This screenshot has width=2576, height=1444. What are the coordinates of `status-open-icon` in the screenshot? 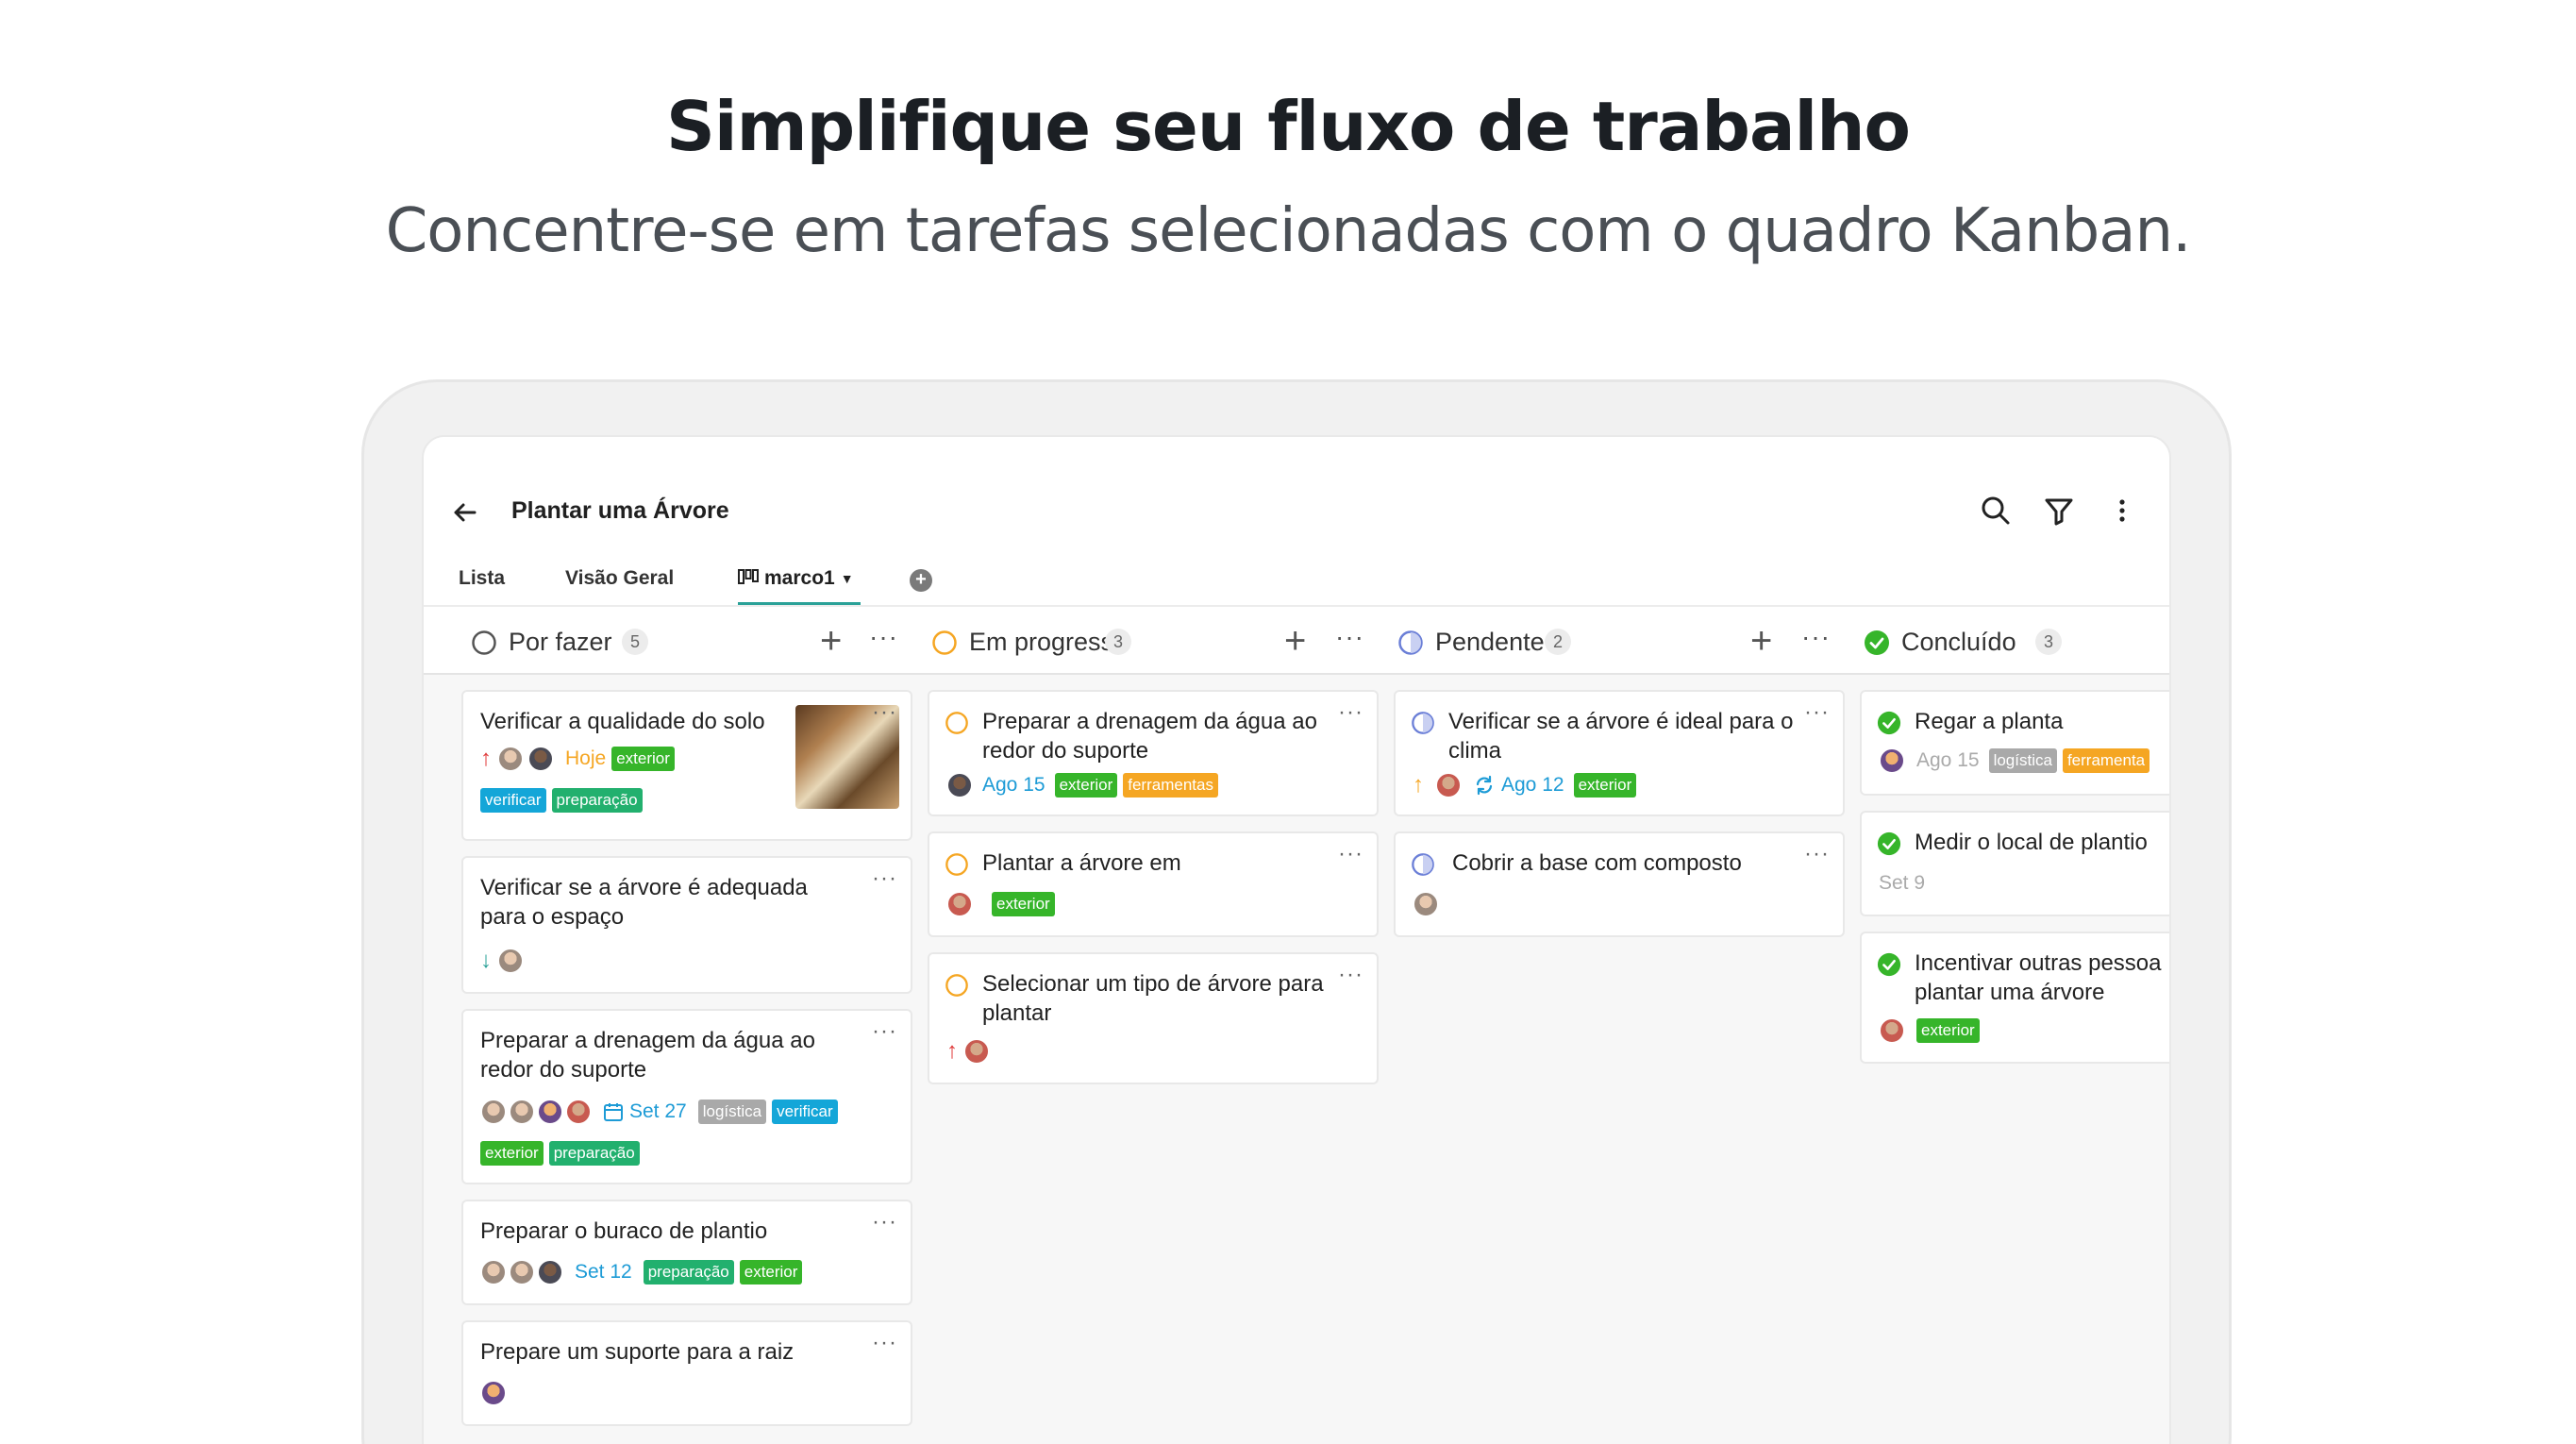 It's located at (484, 642).